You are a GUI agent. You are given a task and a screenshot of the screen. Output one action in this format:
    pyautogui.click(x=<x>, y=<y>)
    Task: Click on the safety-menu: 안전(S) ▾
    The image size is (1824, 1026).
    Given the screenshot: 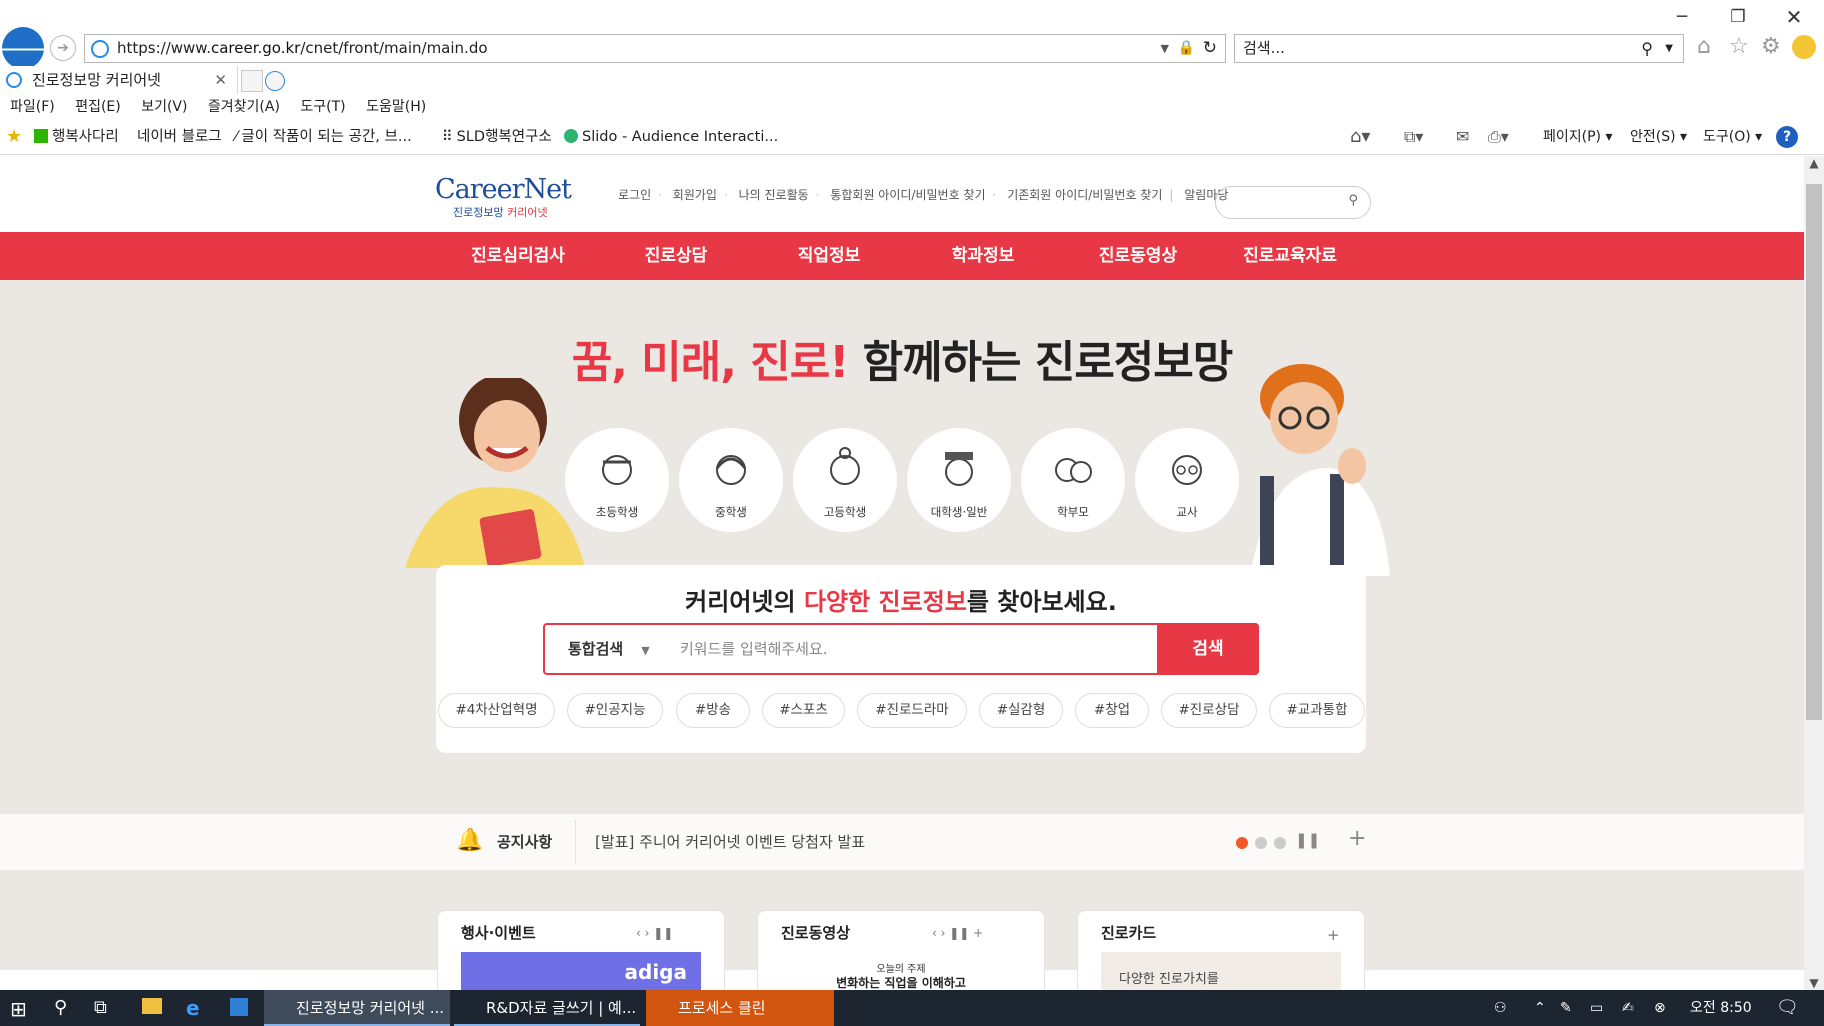 What is the action you would take?
    pyautogui.click(x=1658, y=137)
    